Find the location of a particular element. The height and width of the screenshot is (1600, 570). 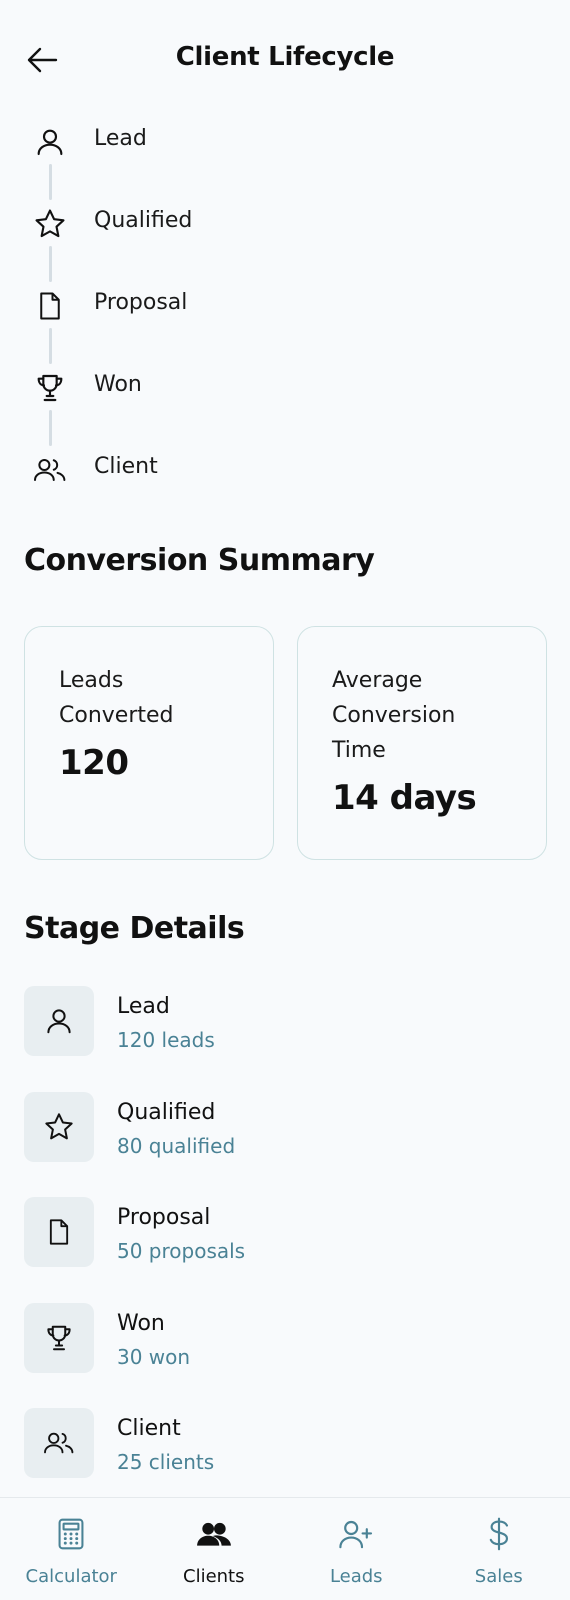

nav-label: Leads is located at coordinates (356, 1576).